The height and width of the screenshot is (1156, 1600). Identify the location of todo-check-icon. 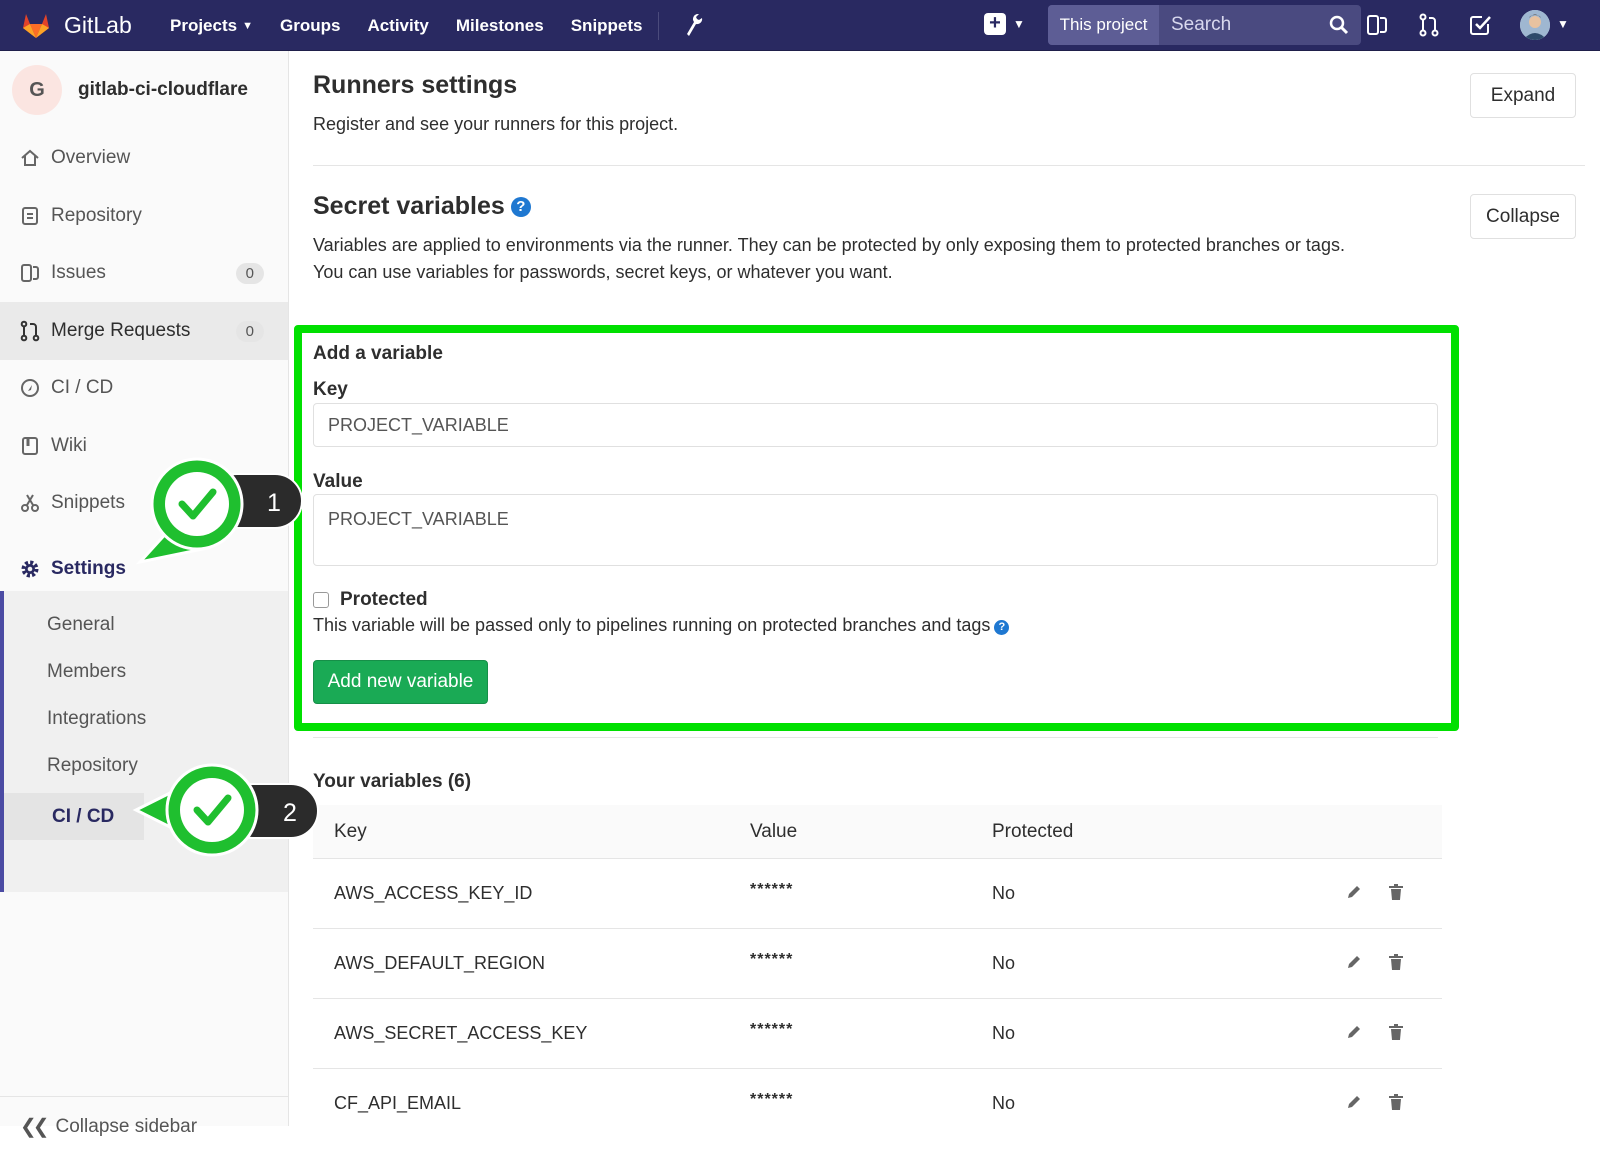
(1480, 25).